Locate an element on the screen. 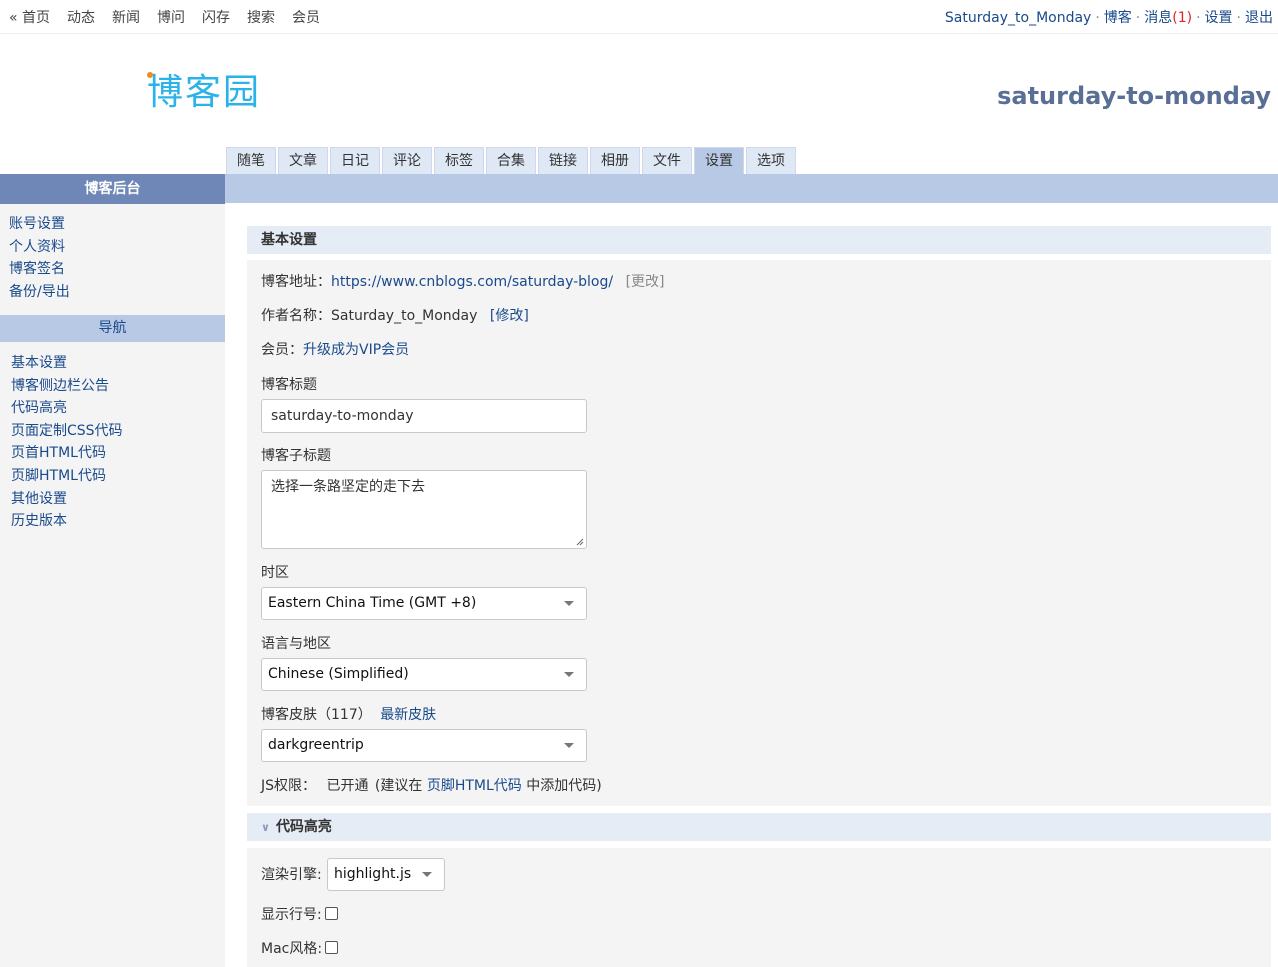 This screenshot has width=1278, height=967. nav-qa: 博问 is located at coordinates (171, 17).